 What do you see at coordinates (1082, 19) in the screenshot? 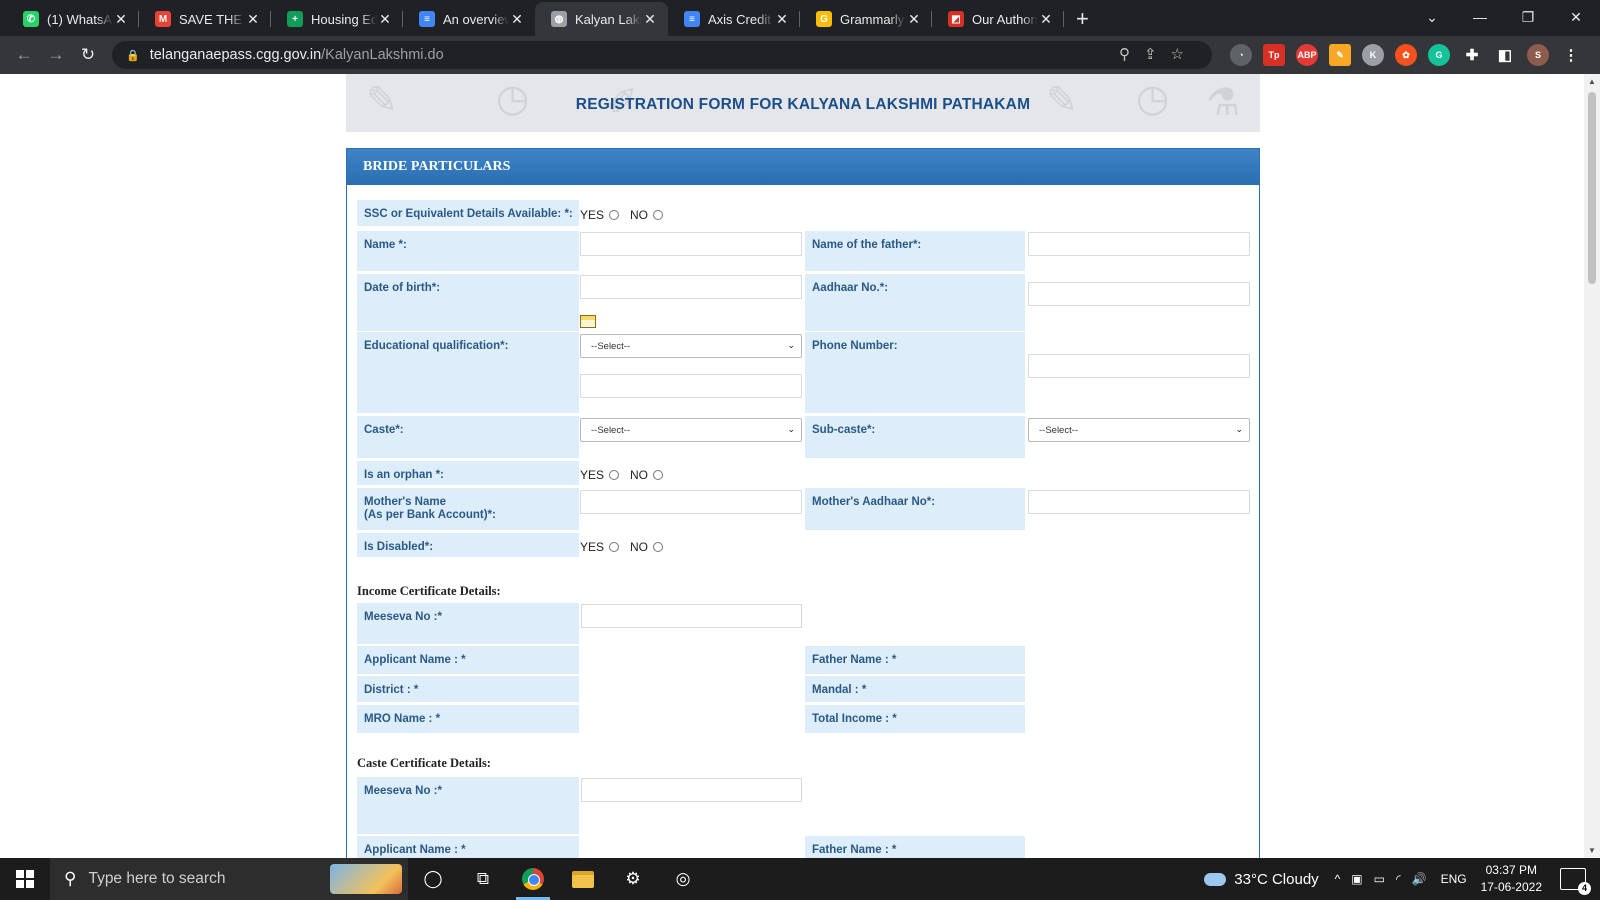
I see `new-tab-icon: +` at bounding box center [1082, 19].